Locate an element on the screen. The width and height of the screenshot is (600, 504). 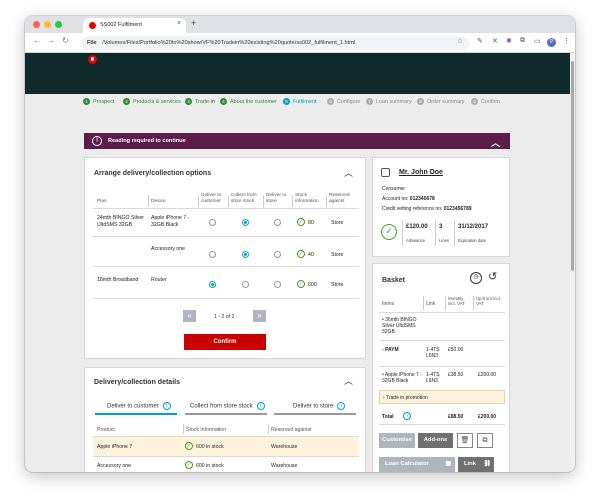
stock-count: 80 is located at coordinates (311, 223).